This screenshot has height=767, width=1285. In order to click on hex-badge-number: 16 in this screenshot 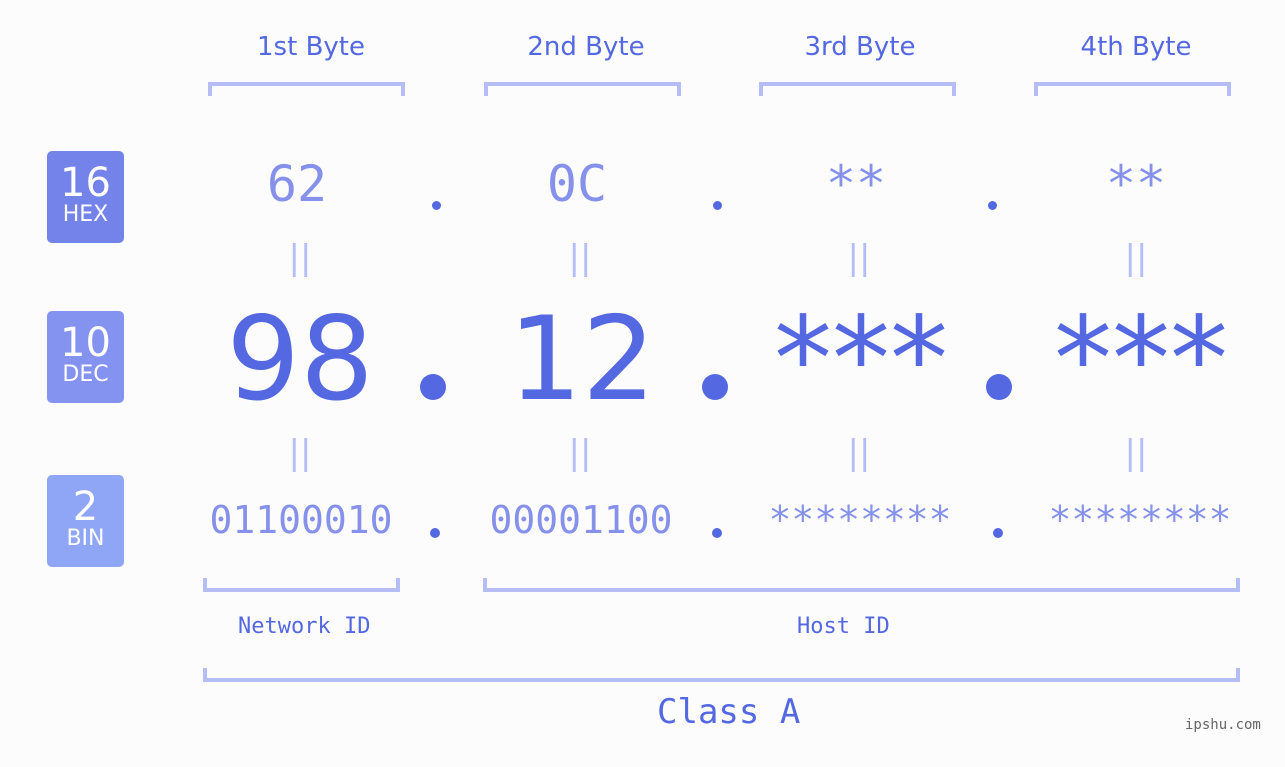, I will do `click(85, 183)`.